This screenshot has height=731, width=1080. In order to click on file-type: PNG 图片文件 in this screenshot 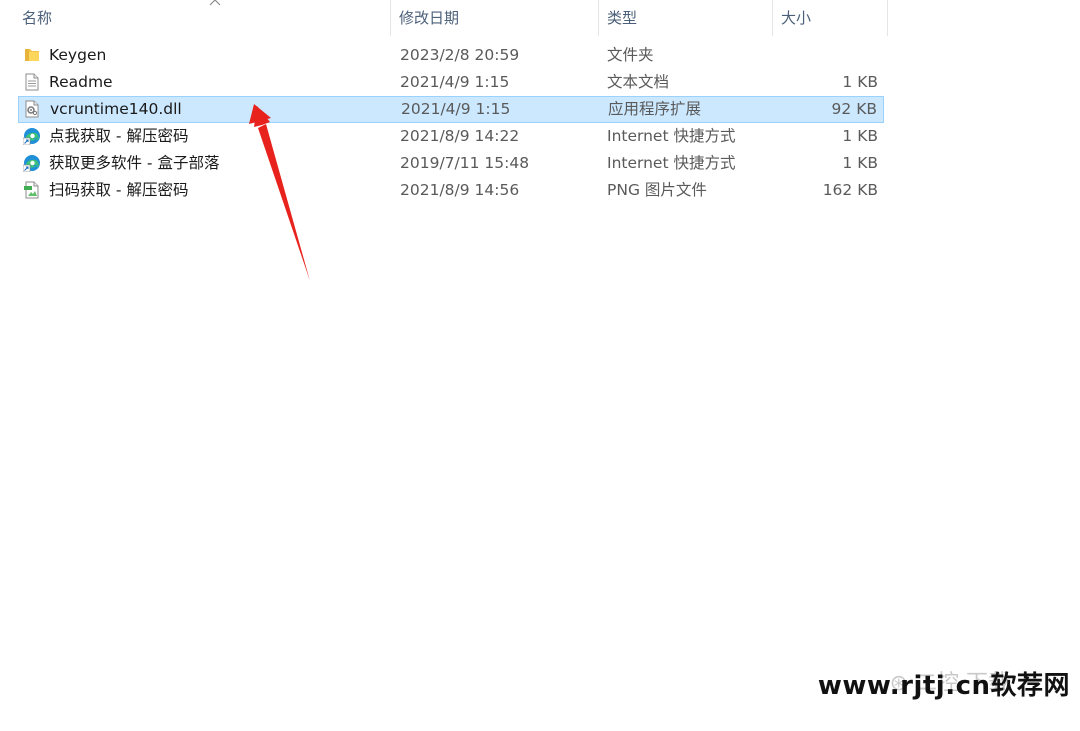, I will do `click(657, 190)`.